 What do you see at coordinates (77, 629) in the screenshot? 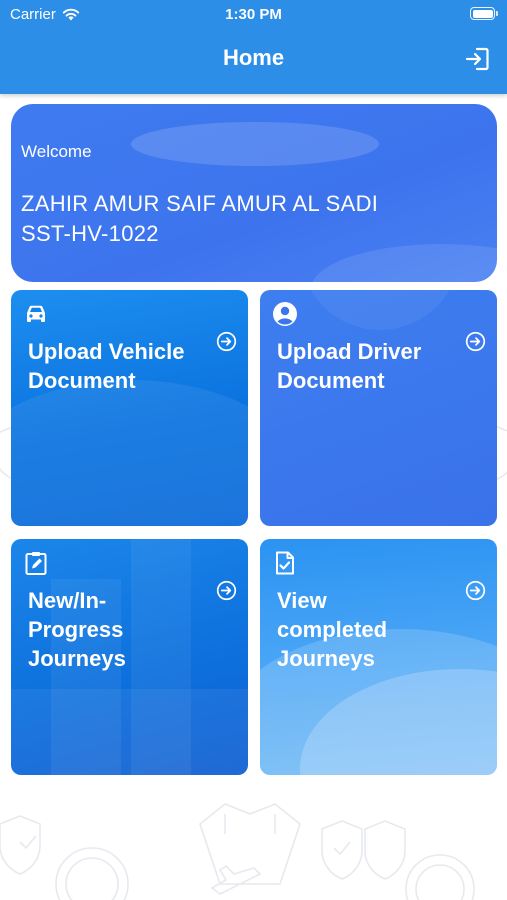
I see `tile-label: New/In-Progress Journeys` at bounding box center [77, 629].